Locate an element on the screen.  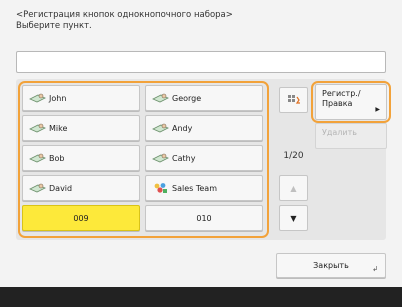
one-touch-label: 009 is located at coordinates (81, 218).